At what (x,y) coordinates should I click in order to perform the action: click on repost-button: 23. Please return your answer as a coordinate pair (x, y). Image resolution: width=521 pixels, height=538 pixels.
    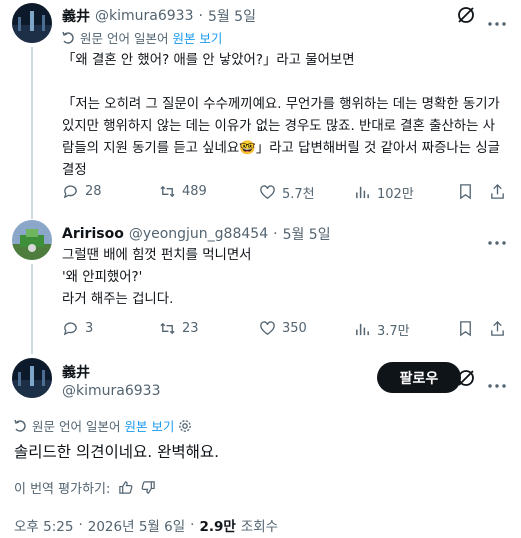
    Looking at the image, I should click on (179, 328).